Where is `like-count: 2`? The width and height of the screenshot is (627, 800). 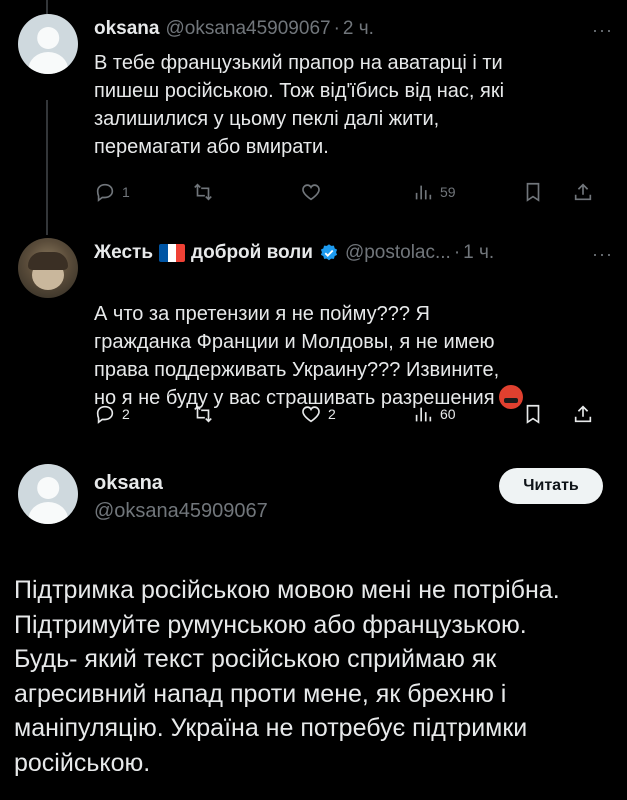 like-count: 2 is located at coordinates (332, 414).